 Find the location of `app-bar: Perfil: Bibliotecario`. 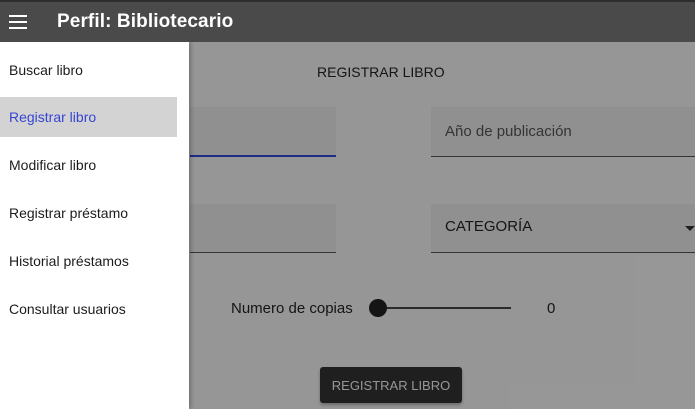

app-bar: Perfil: Bibliotecario is located at coordinates (347, 21).